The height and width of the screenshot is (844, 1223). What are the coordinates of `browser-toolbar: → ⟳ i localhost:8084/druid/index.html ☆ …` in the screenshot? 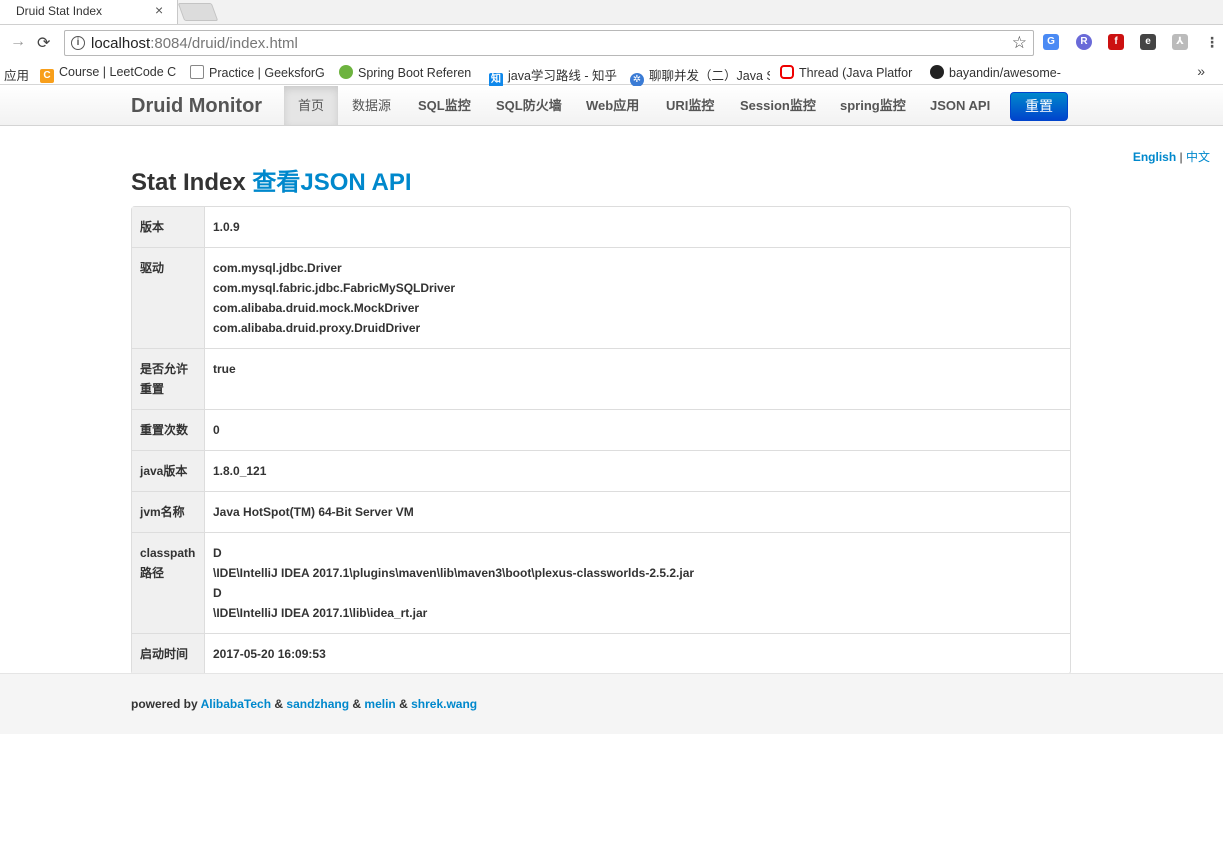 It's located at (611, 42).